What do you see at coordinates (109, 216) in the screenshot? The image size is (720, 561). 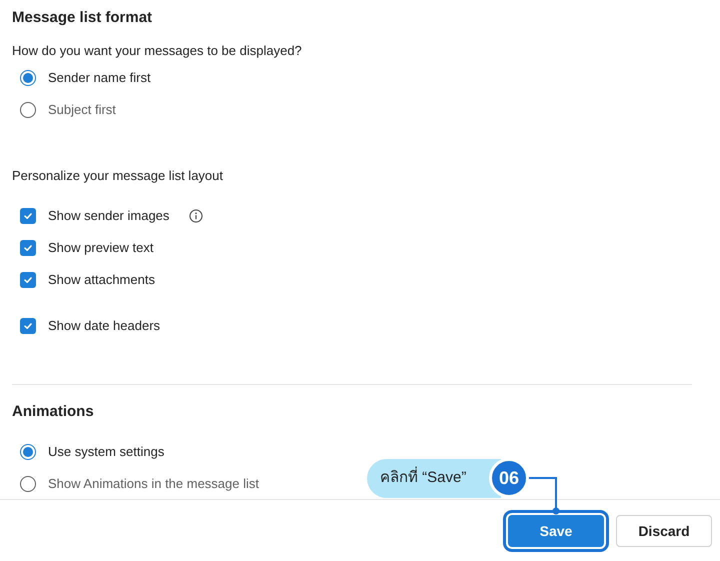 I see `checkbox-label: Show sender images` at bounding box center [109, 216].